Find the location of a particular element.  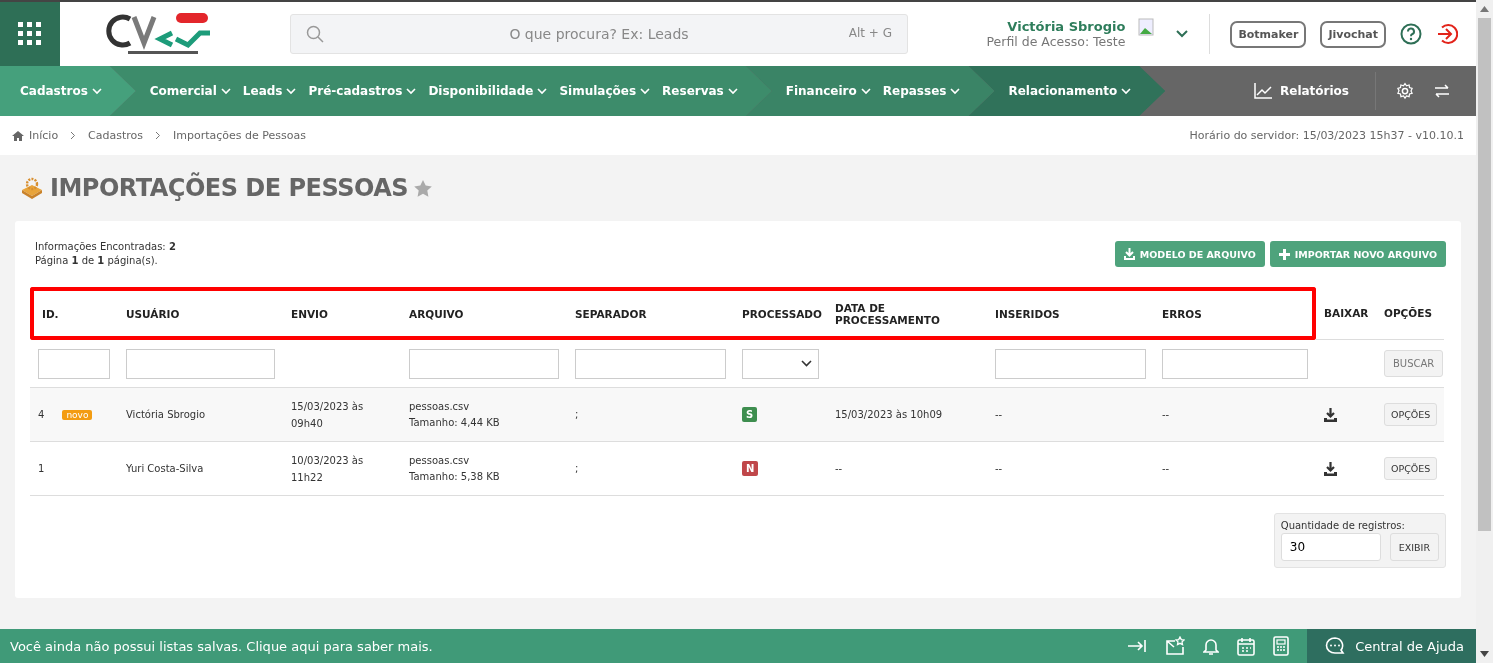

menu-item: Repasses is located at coordinates (921, 91).